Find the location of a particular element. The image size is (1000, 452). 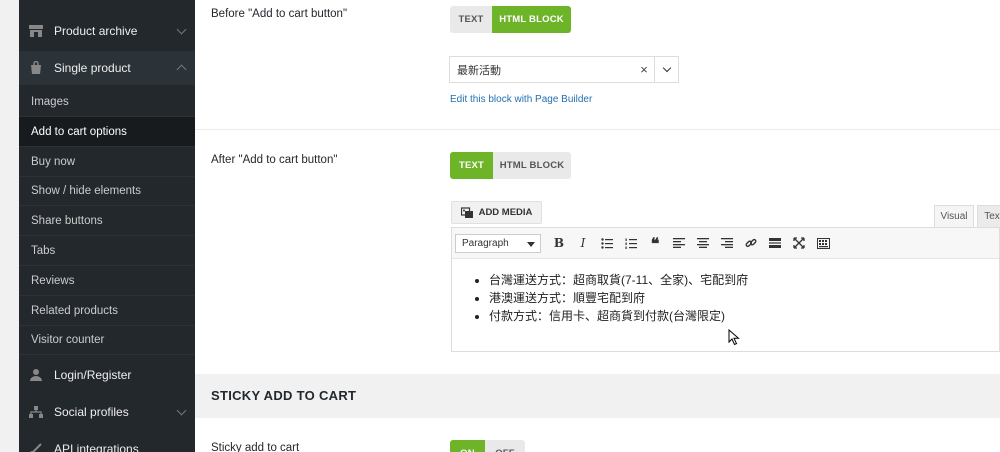

sidebar-subitem-tabs: Tabs is located at coordinates (107, 251).